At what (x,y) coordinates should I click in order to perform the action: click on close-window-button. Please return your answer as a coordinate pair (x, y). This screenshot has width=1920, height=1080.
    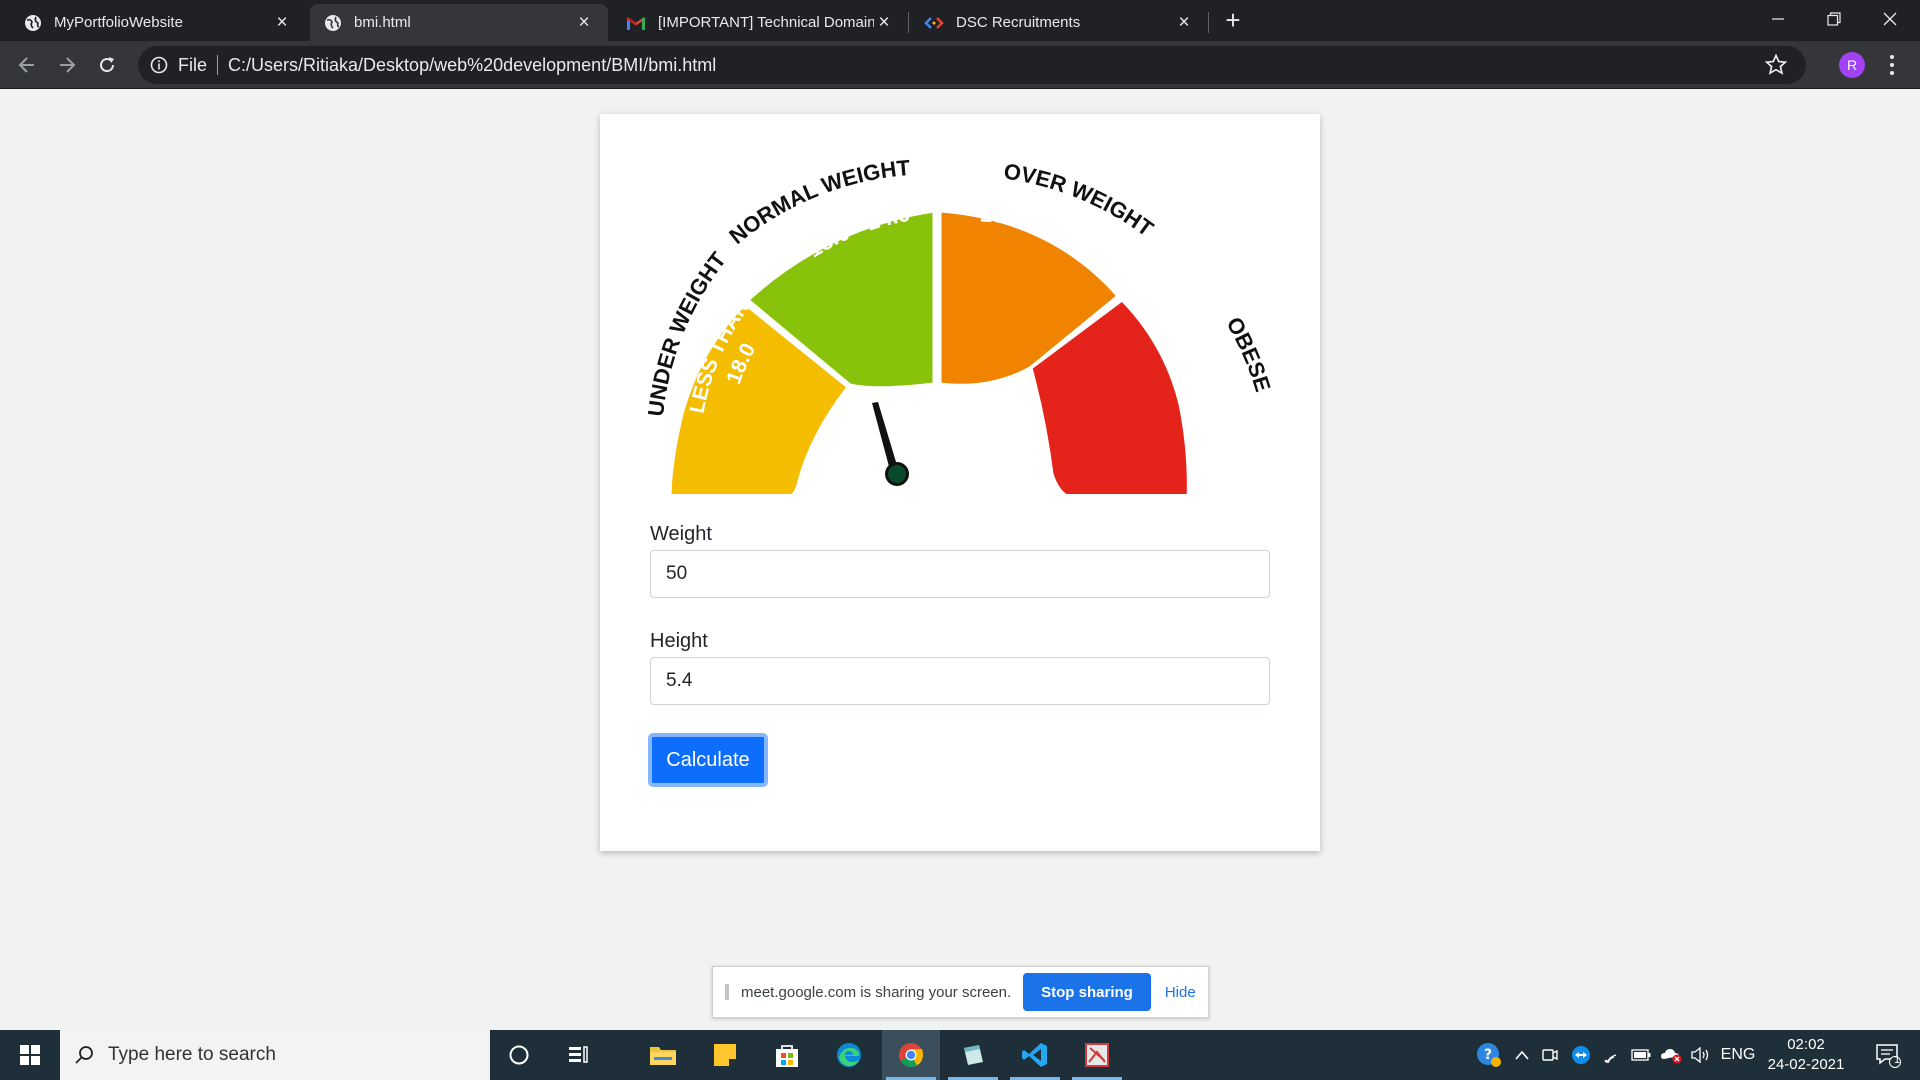
    Looking at the image, I should click on (1890, 19).